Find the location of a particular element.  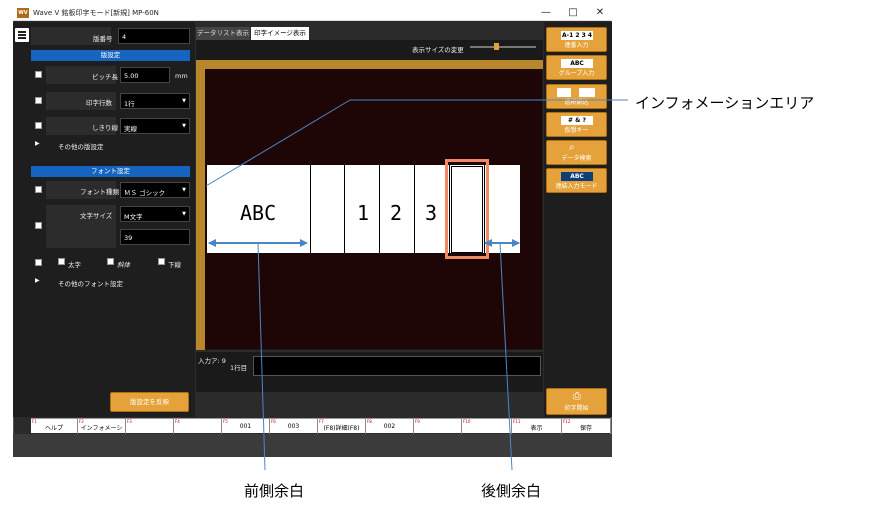

rear-margin-arrowhead-left is located at coordinates (488, 243).